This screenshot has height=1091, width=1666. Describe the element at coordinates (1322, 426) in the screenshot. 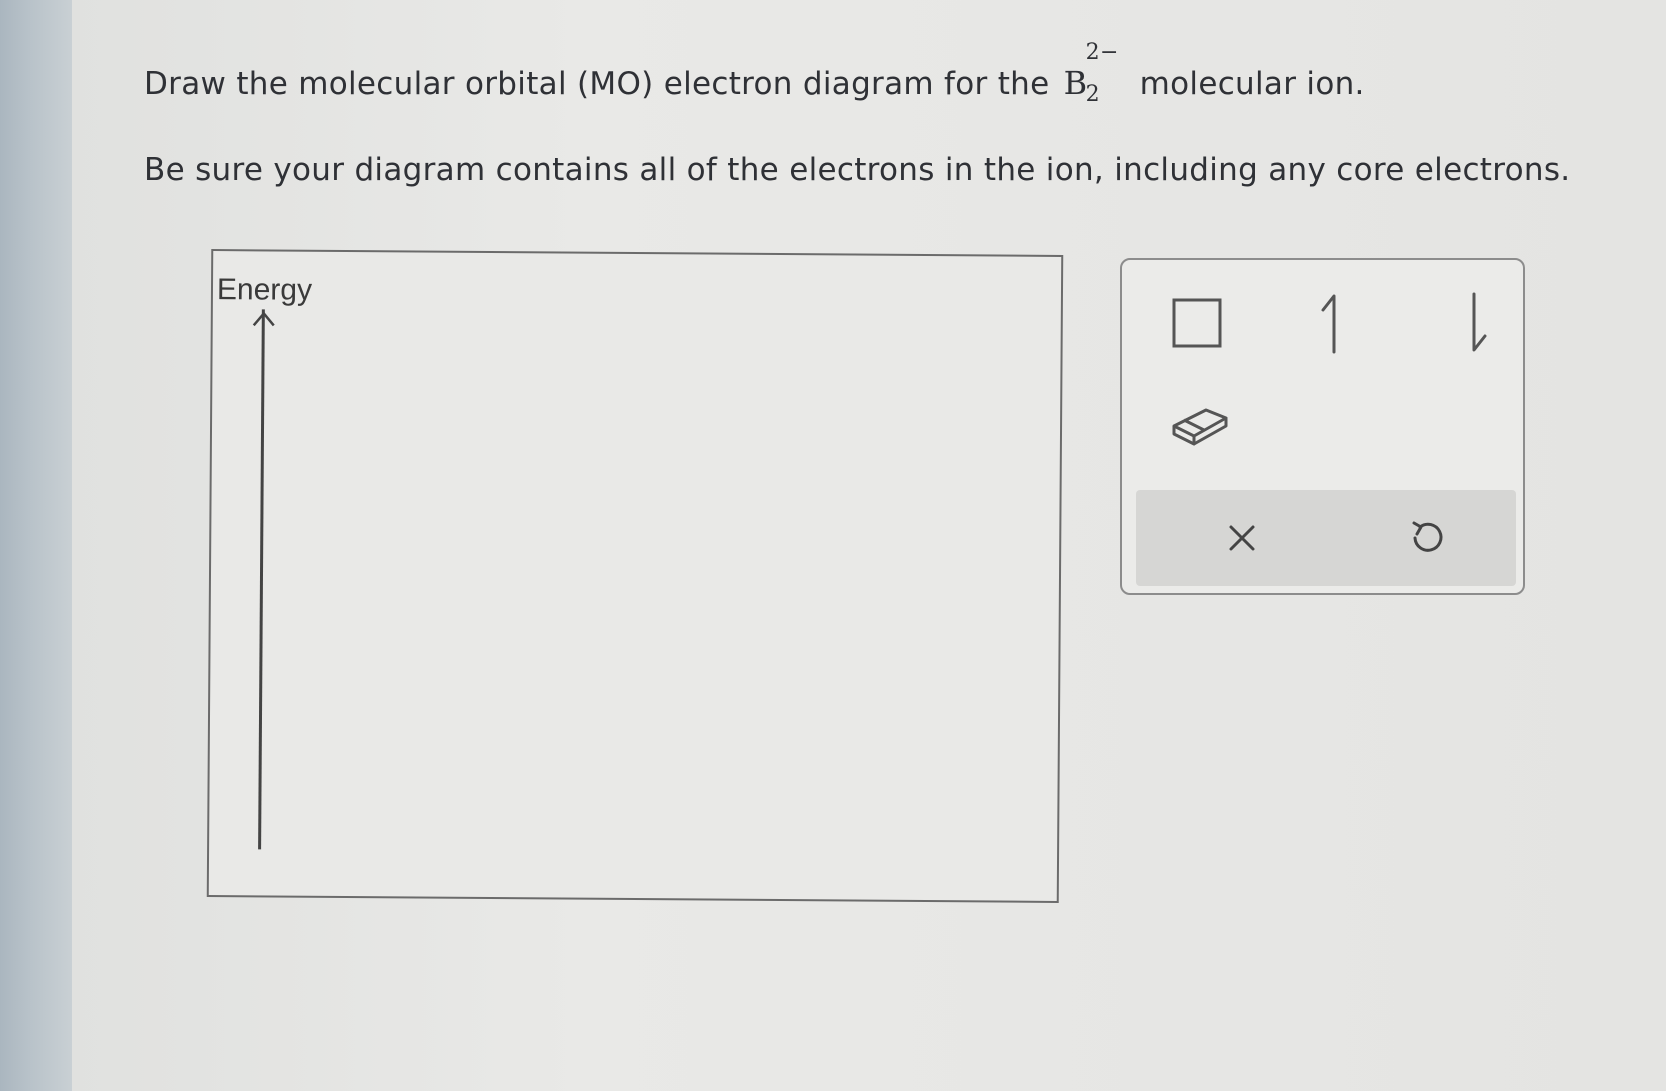

I see `drawing-toolbox` at that location.